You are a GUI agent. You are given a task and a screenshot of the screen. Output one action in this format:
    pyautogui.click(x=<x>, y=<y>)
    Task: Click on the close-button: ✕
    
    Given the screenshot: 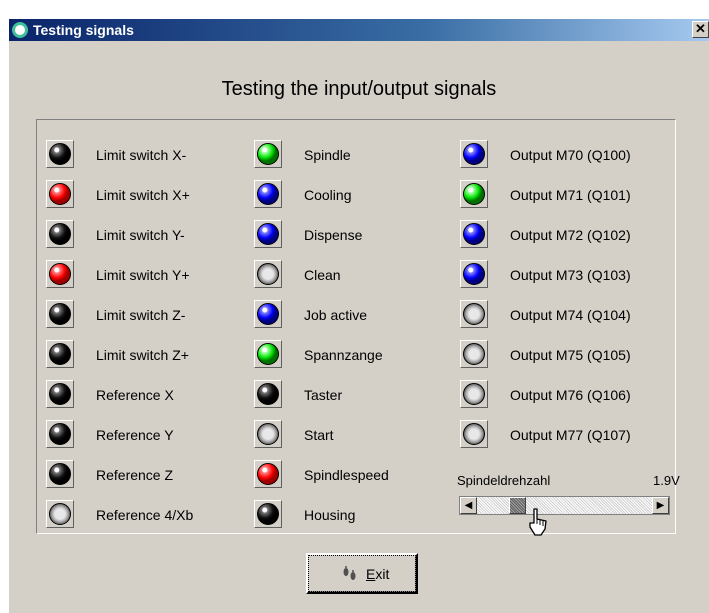 What is the action you would take?
    pyautogui.click(x=700, y=29)
    